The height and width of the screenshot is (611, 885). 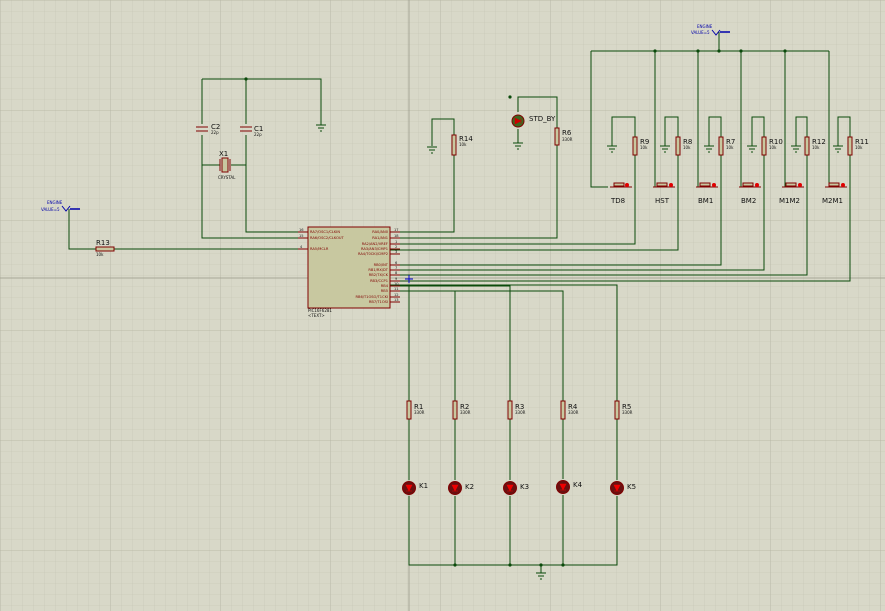 What do you see at coordinates (327, 238) in the screenshot?
I see `svg-text: RA6/OSC2/CLKOUT` at bounding box center [327, 238].